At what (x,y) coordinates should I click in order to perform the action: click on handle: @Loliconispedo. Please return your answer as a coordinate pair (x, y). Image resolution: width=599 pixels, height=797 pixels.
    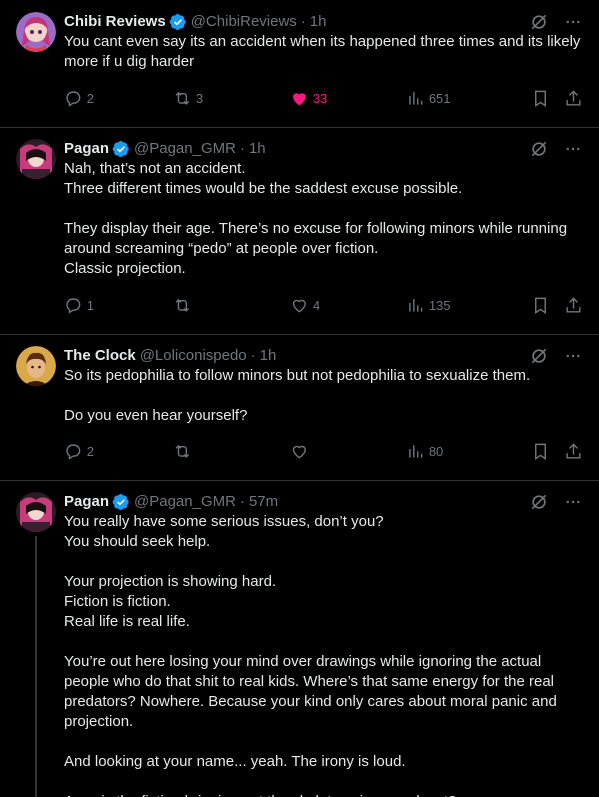
    Looking at the image, I should click on (193, 356).